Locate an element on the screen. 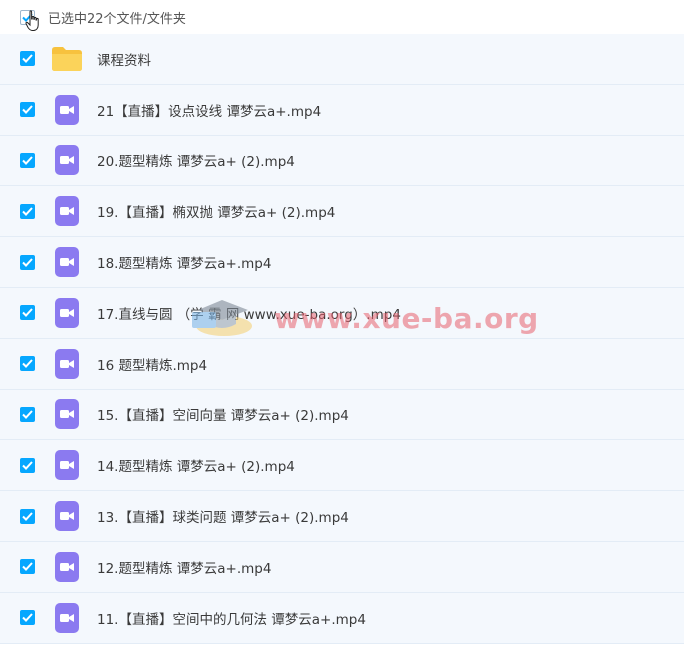  list-item: 14.题型精炼 谭梦云a+ (2).mp4 is located at coordinates (342, 466).